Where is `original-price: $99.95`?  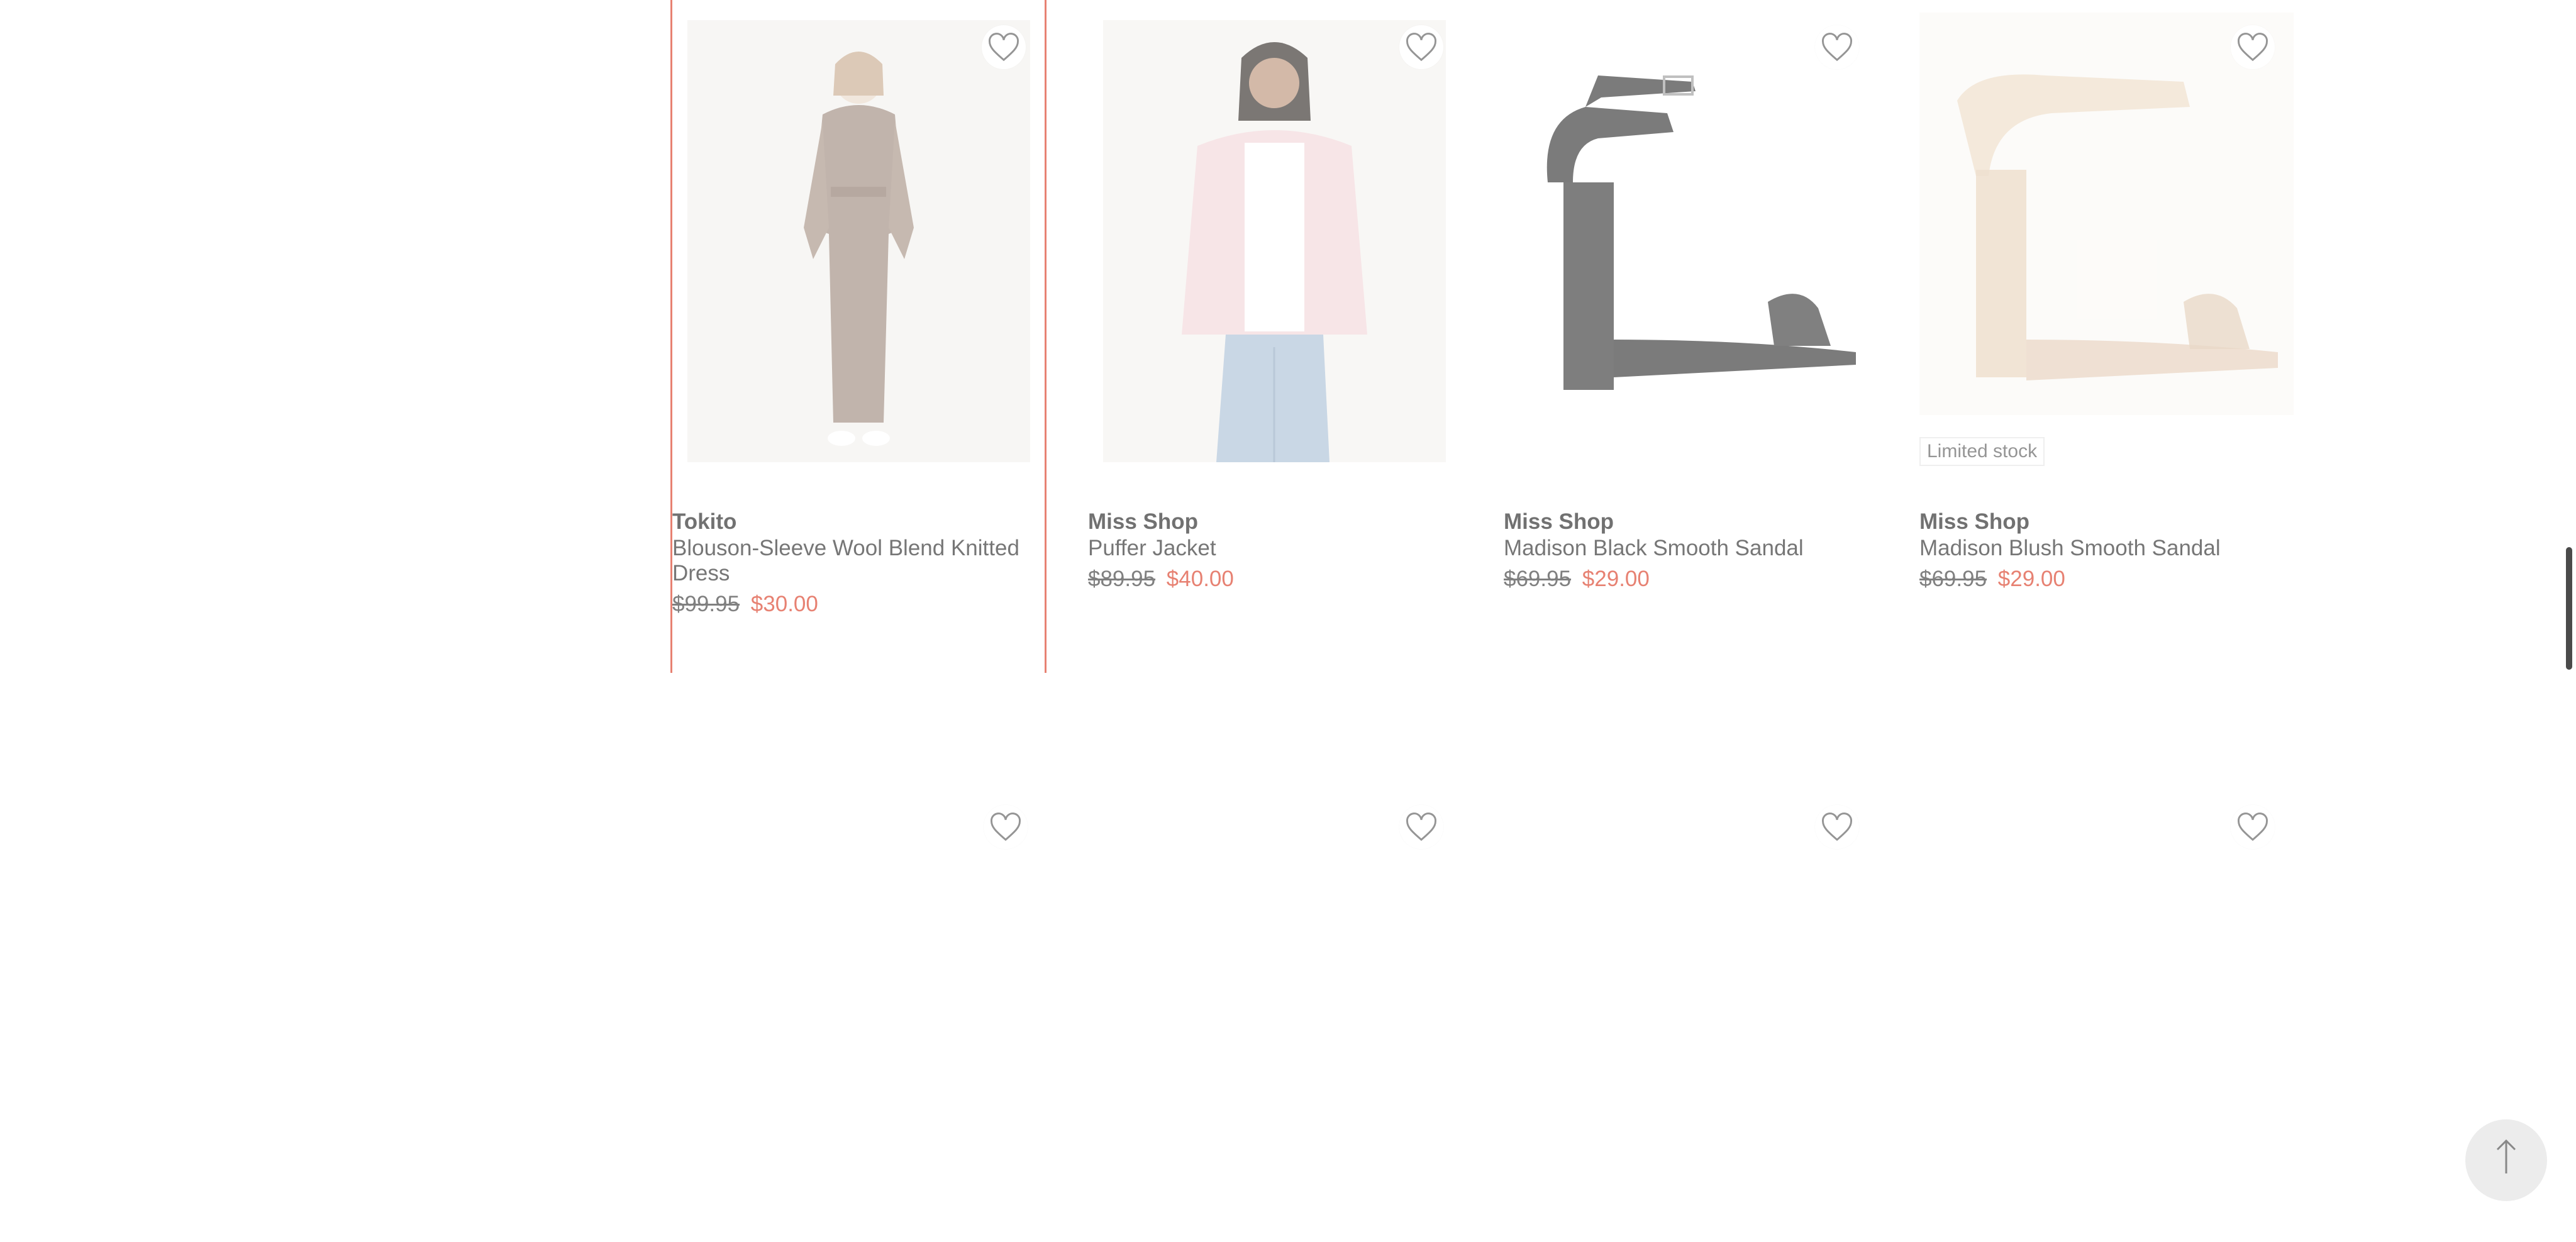 original-price: $99.95 is located at coordinates (706, 604).